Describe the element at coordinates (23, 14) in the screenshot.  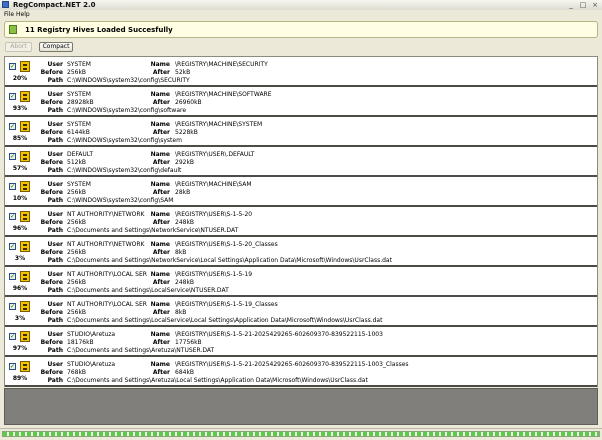
I see `menu-help: Help` at that location.